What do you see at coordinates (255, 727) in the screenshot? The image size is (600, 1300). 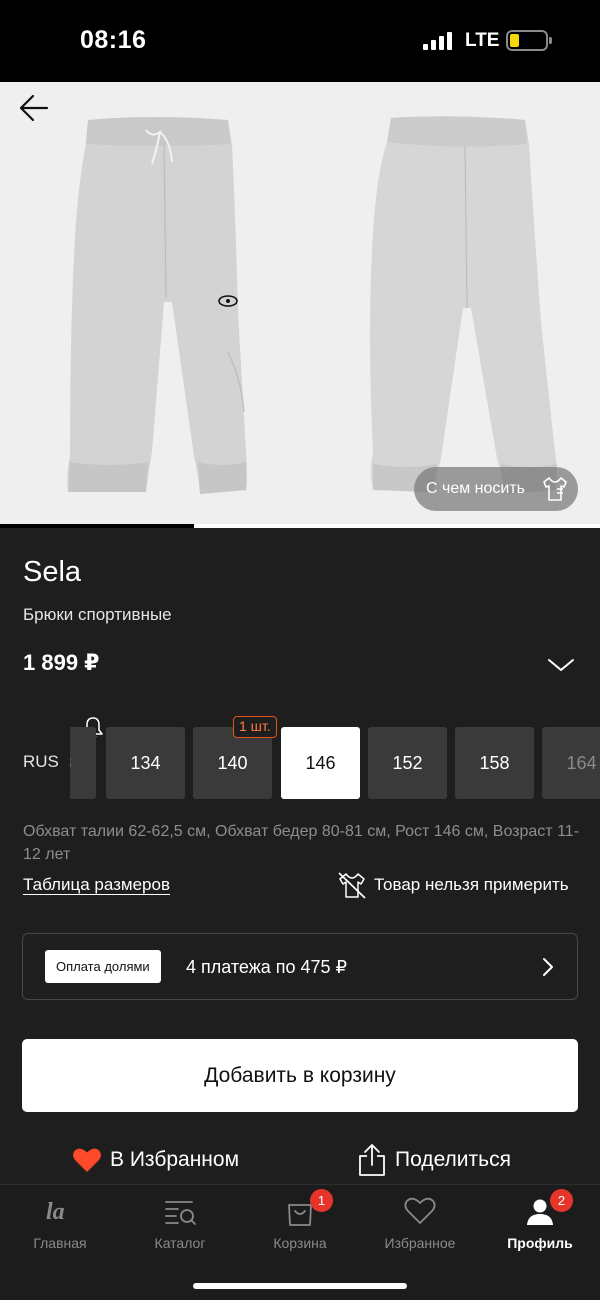 I see `stock-badge: 1 шт.` at bounding box center [255, 727].